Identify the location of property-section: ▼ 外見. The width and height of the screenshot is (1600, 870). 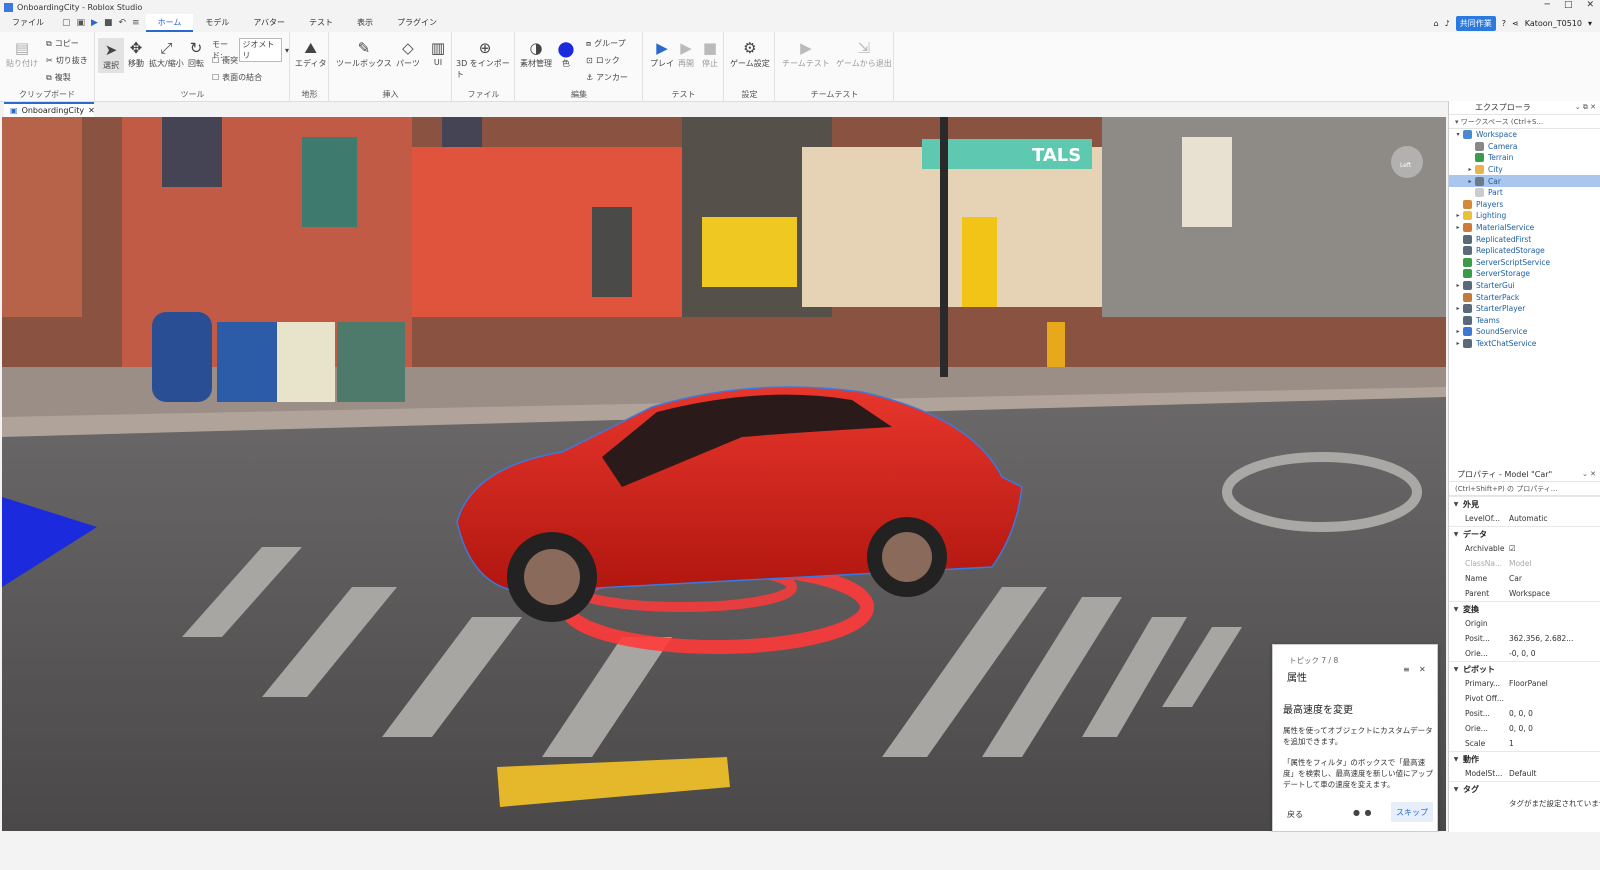
(1524, 503).